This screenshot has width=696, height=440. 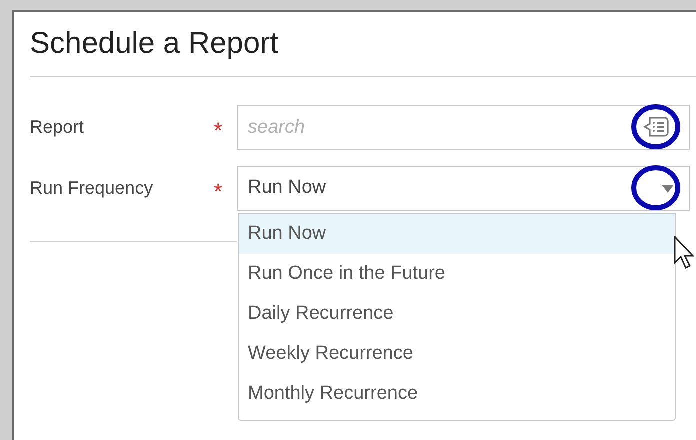 What do you see at coordinates (463, 188) in the screenshot?
I see `frequency-dropdown: Run Now` at bounding box center [463, 188].